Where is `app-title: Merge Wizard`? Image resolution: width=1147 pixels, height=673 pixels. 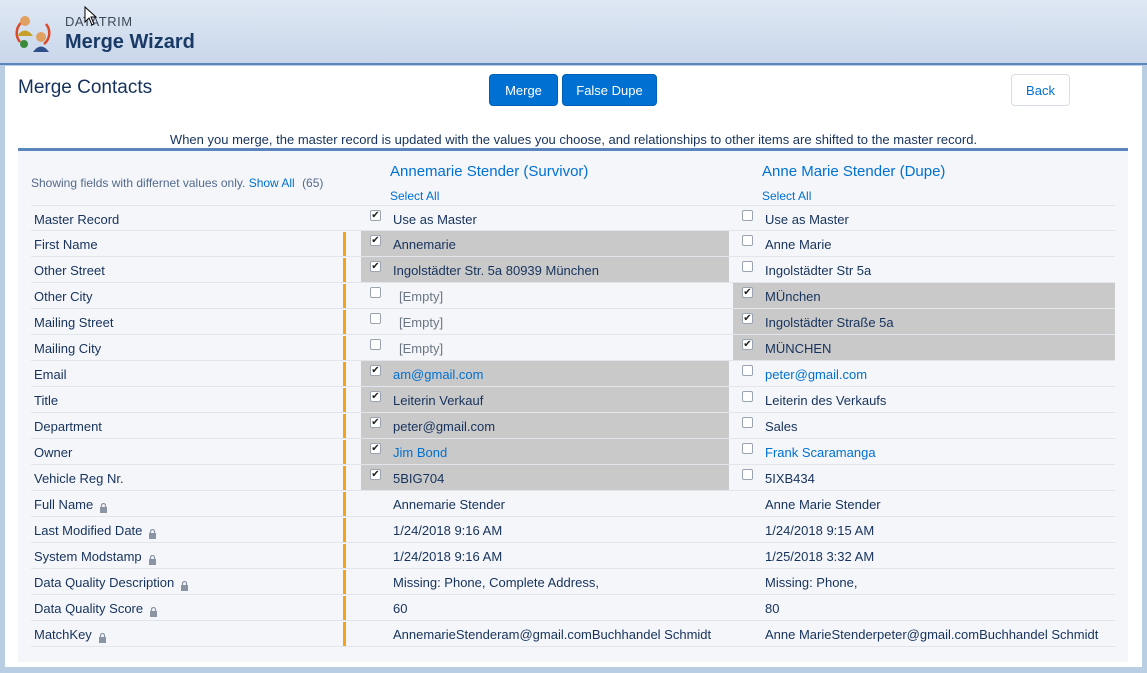
app-title: Merge Wizard is located at coordinates (130, 42).